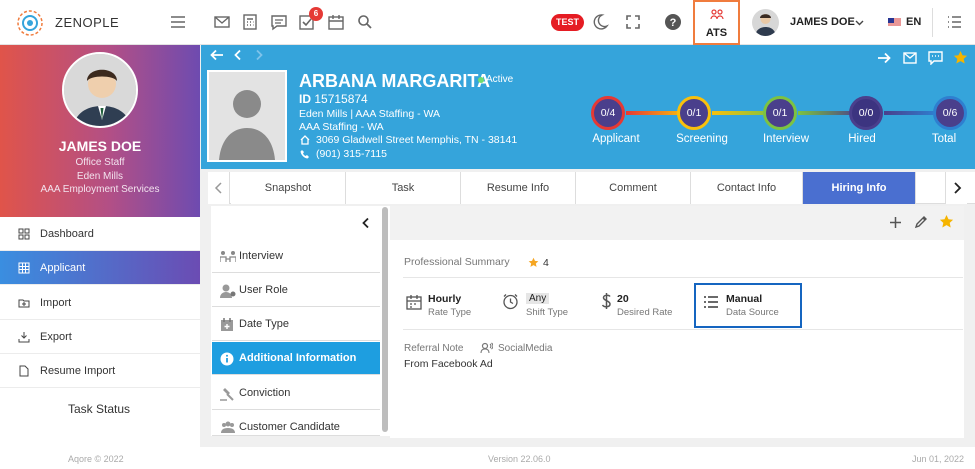  I want to click on star-icon, so click(946, 221).